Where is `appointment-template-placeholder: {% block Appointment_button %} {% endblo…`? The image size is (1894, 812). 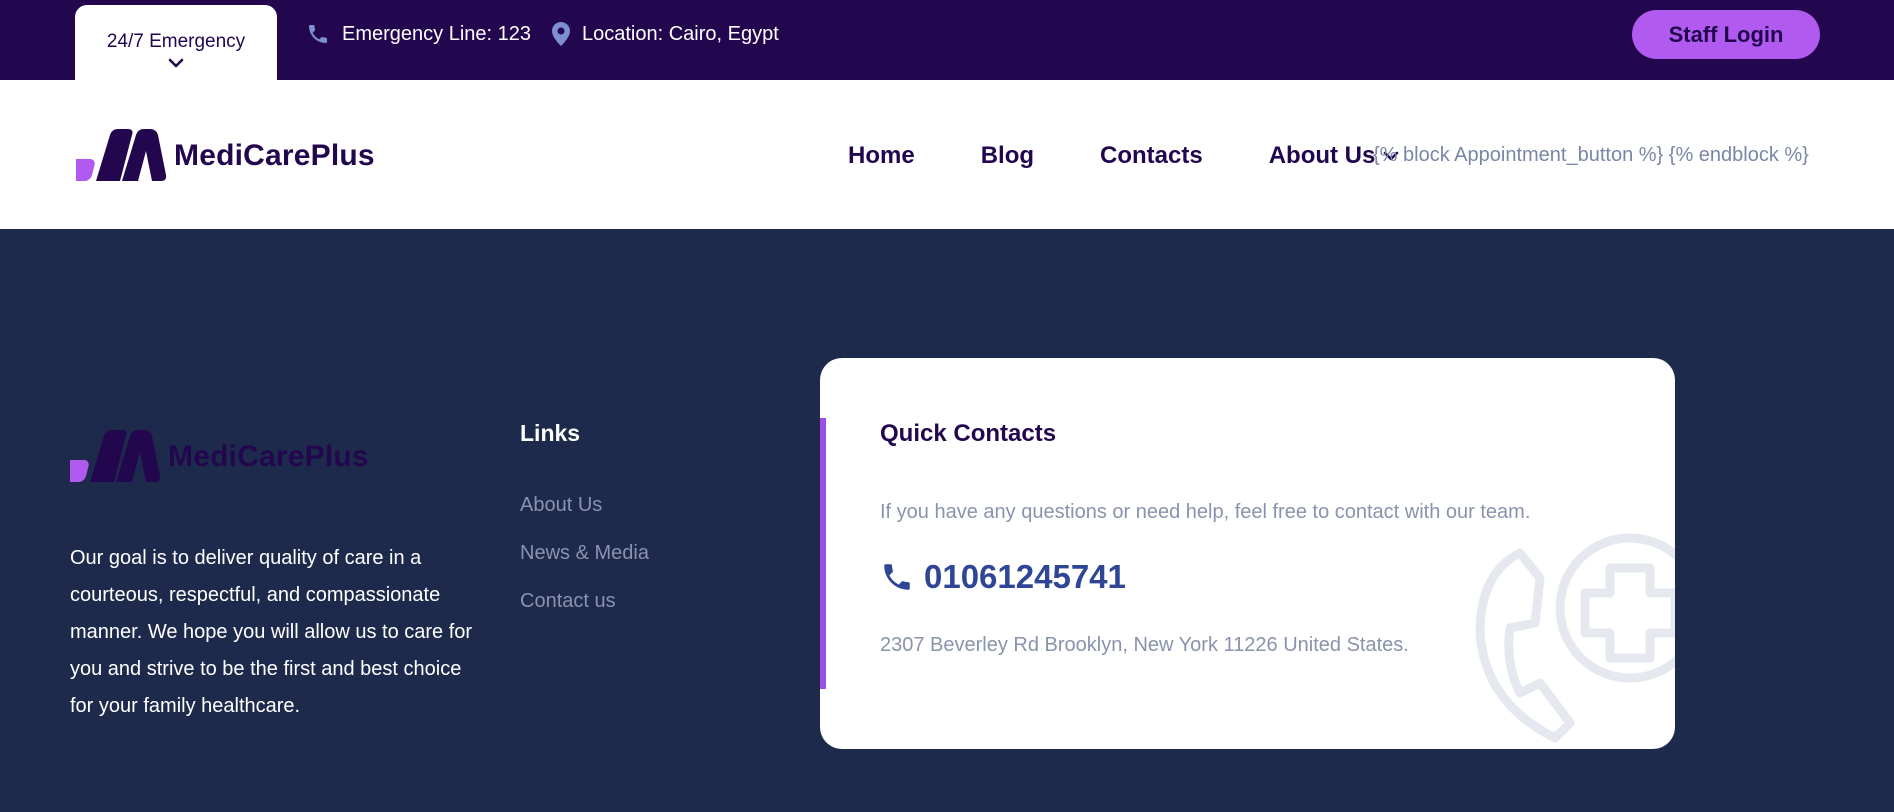 appointment-template-placeholder: {% block Appointment_button %} {% endblo… is located at coordinates (1591, 155).